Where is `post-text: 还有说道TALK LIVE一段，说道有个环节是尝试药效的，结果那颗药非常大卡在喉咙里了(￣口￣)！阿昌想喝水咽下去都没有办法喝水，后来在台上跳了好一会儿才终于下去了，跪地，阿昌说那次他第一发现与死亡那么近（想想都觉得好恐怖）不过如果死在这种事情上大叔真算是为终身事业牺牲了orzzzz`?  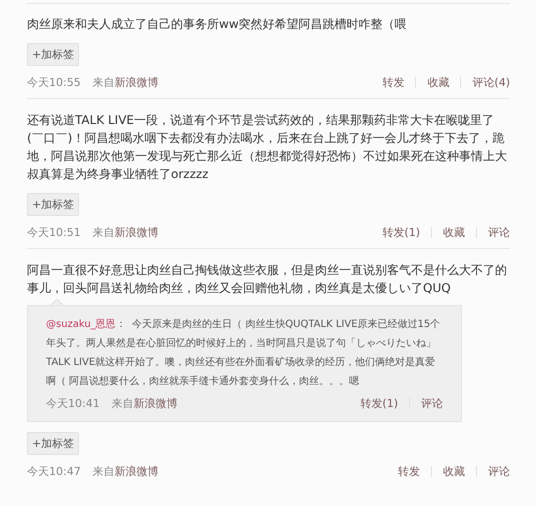 post-text: 还有说道TALK LIVE一段，说道有个环节是尝试药效的，结果那颗药非常大卡在喉咙里了(￣口￣)！阿昌想喝水咽下去都没有办法喝水，后来在台上跳了好一会儿才终于下去了，跪地，阿昌说那次他第一发现与死亡那么近（想想都觉得好恐怖）不过如果死在这种事情上大叔真算是为终身事业牺牲了orzzzz is located at coordinates (267, 147).